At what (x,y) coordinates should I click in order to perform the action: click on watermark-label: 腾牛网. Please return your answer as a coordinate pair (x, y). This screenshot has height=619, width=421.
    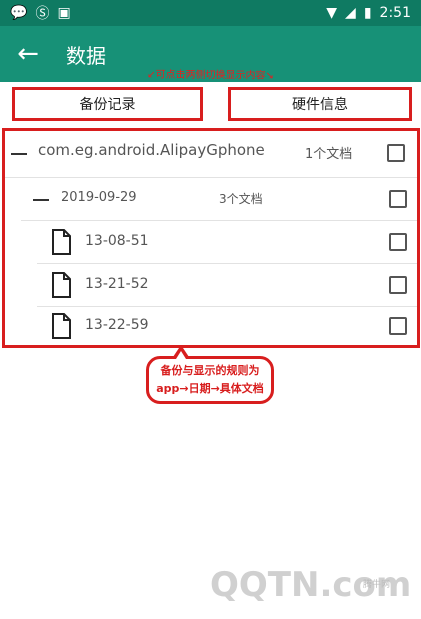
    Looking at the image, I should click on (377, 585).